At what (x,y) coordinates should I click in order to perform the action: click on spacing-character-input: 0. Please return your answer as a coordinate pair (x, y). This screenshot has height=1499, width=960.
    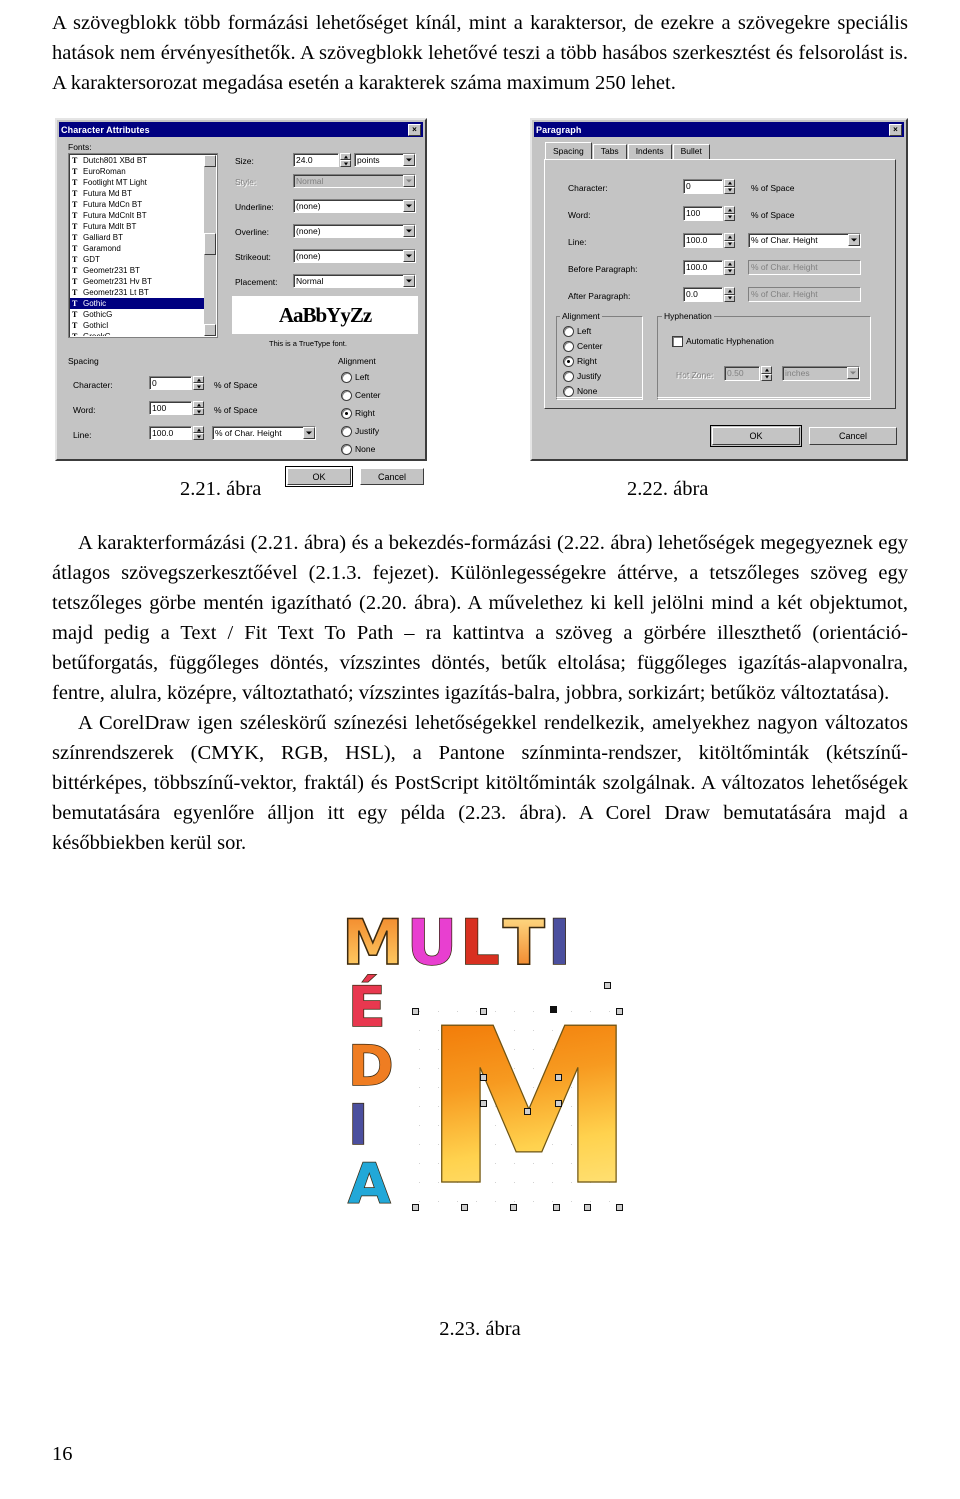
    Looking at the image, I should click on (170, 383).